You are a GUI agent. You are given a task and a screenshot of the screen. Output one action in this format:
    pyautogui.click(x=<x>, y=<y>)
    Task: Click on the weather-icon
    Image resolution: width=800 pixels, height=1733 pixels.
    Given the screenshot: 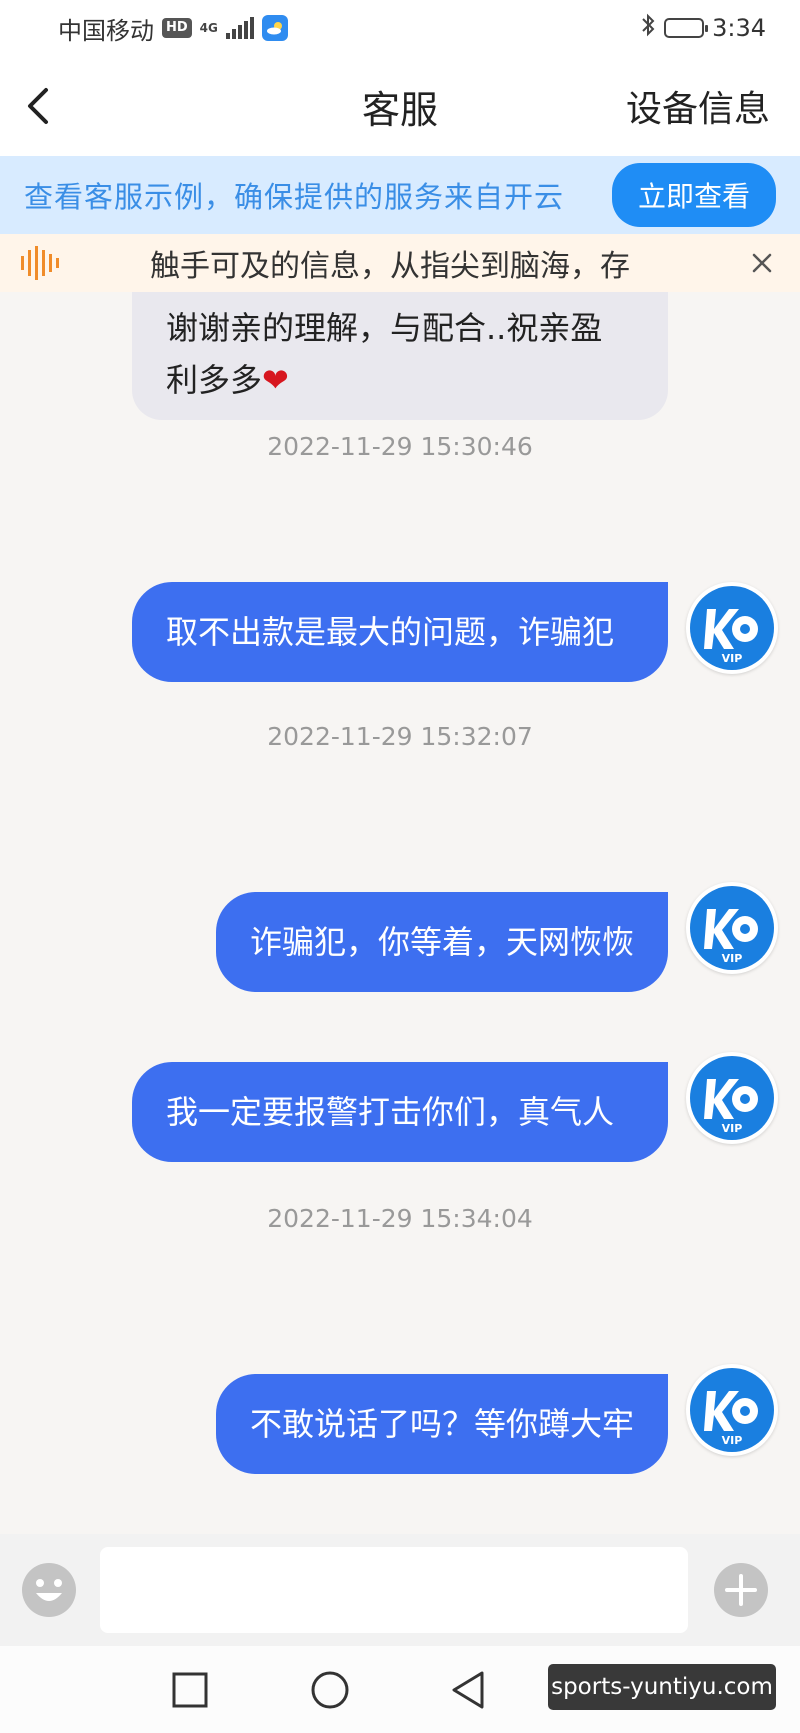 What is the action you would take?
    pyautogui.click(x=274, y=28)
    